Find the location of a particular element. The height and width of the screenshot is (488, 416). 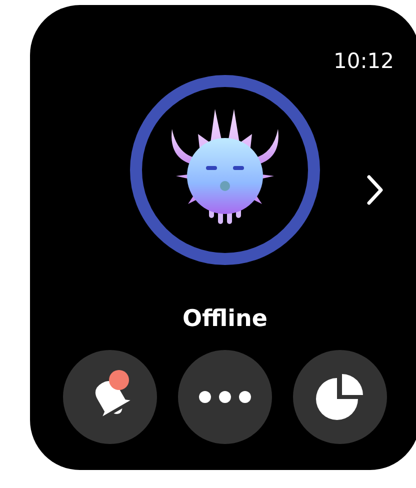

clock-time: 10:12 is located at coordinates (363, 61).